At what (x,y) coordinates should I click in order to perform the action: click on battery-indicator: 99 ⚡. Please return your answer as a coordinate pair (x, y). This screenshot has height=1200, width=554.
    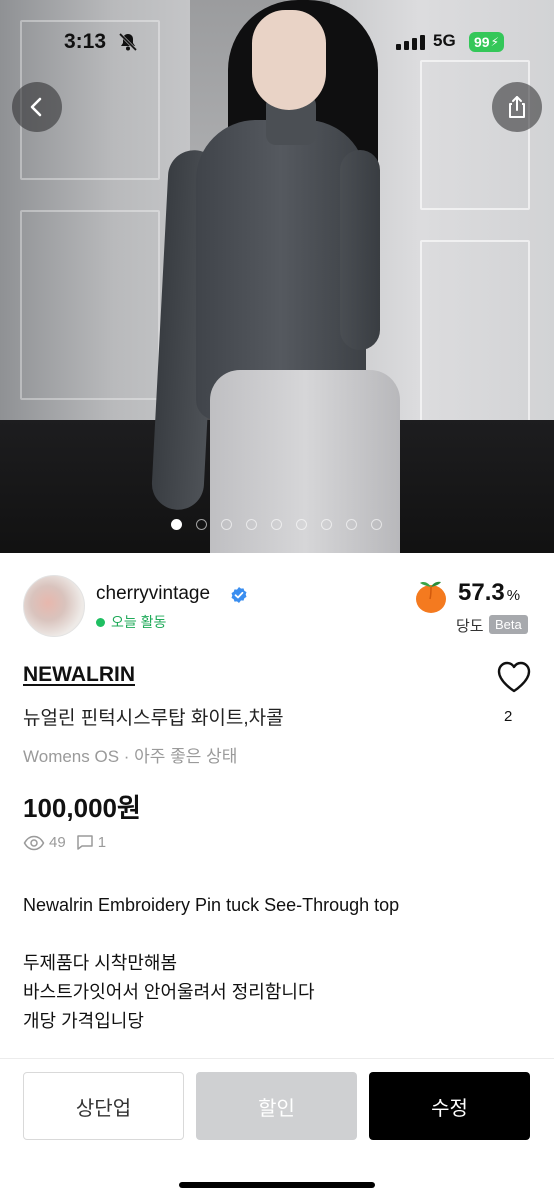
    Looking at the image, I should click on (487, 42).